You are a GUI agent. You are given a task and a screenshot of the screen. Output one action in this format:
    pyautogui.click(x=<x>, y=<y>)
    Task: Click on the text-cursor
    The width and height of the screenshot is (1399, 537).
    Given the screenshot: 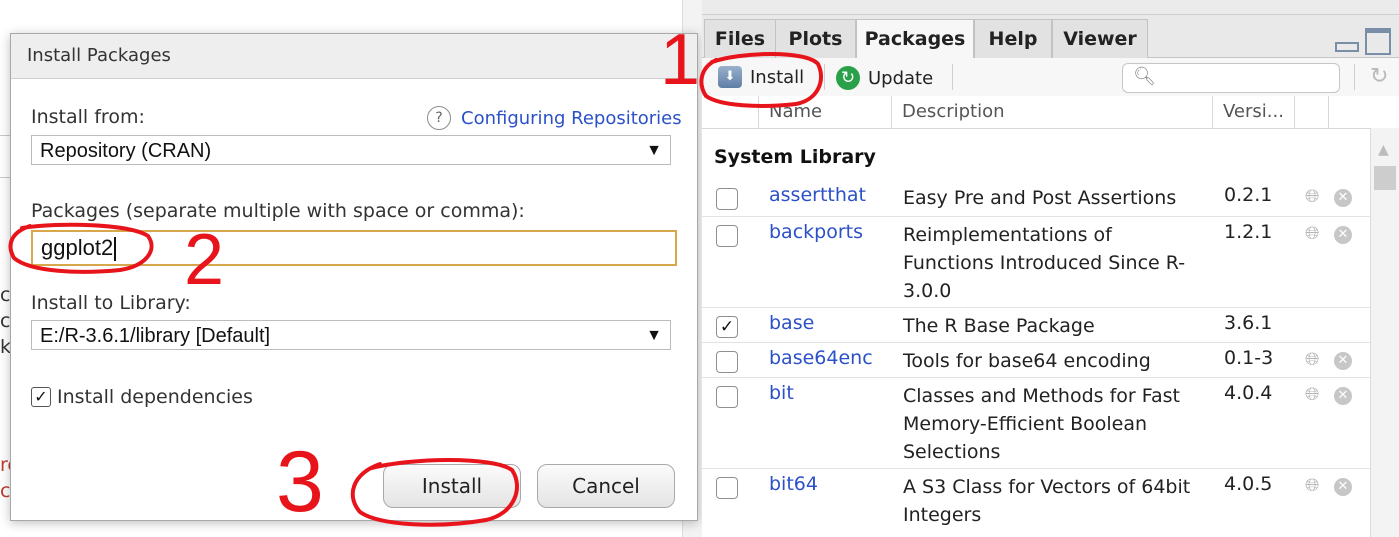 What is the action you would take?
    pyautogui.click(x=115, y=249)
    